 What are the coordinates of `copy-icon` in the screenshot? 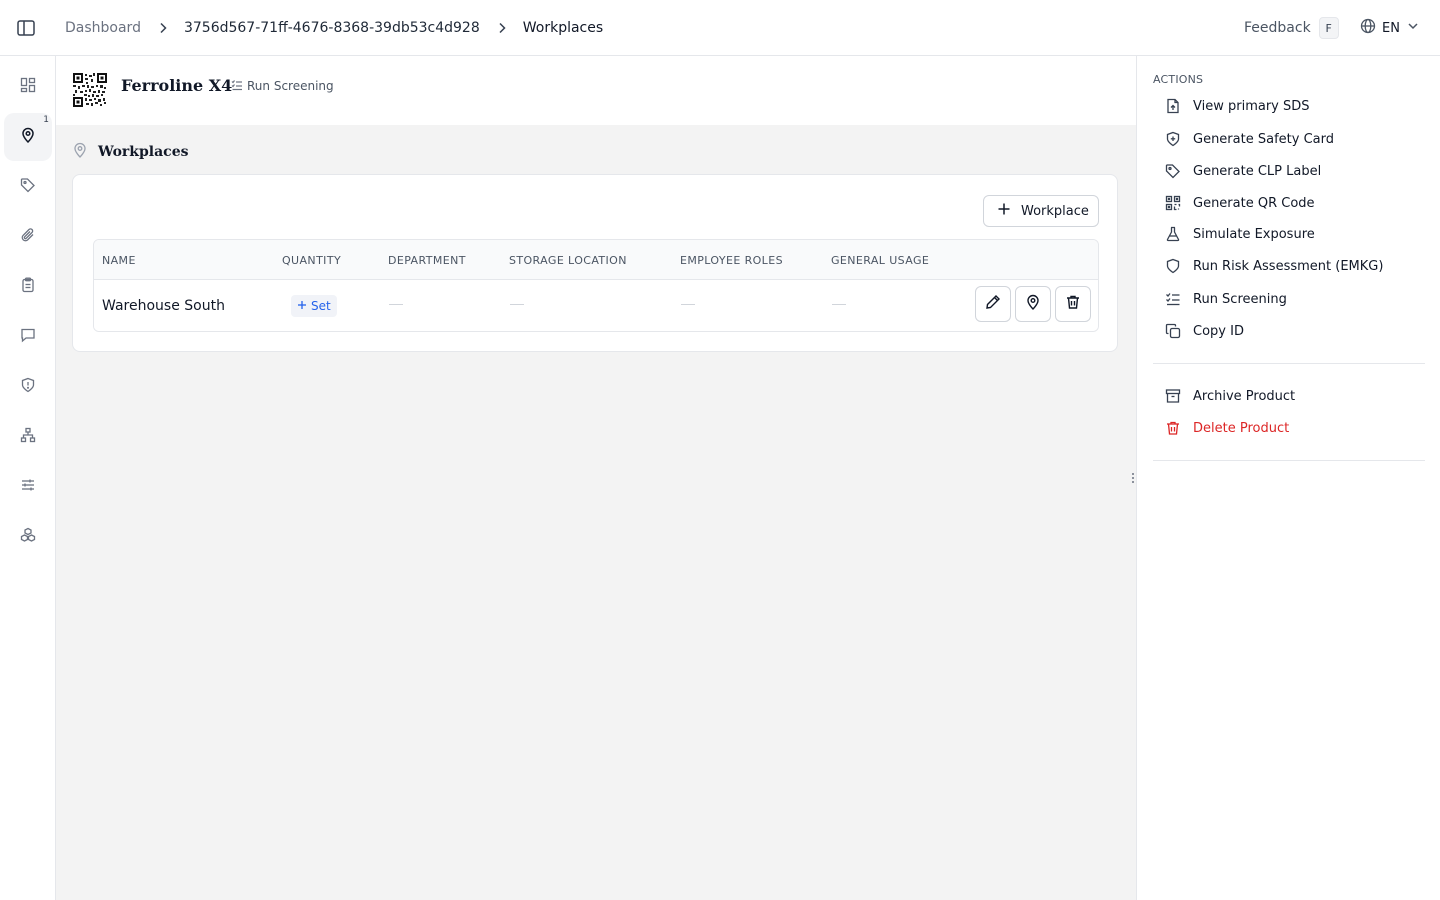 It's located at (1173, 331).